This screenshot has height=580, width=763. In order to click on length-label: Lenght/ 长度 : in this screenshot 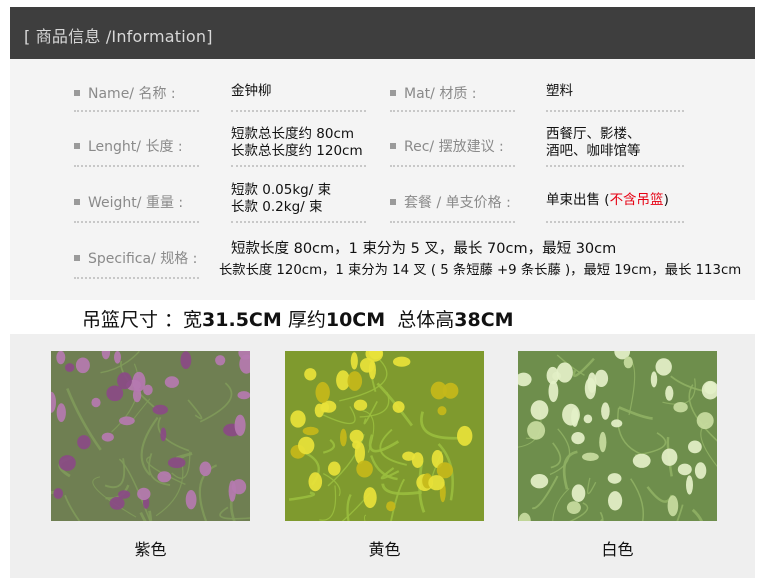, I will do `click(128, 146)`.